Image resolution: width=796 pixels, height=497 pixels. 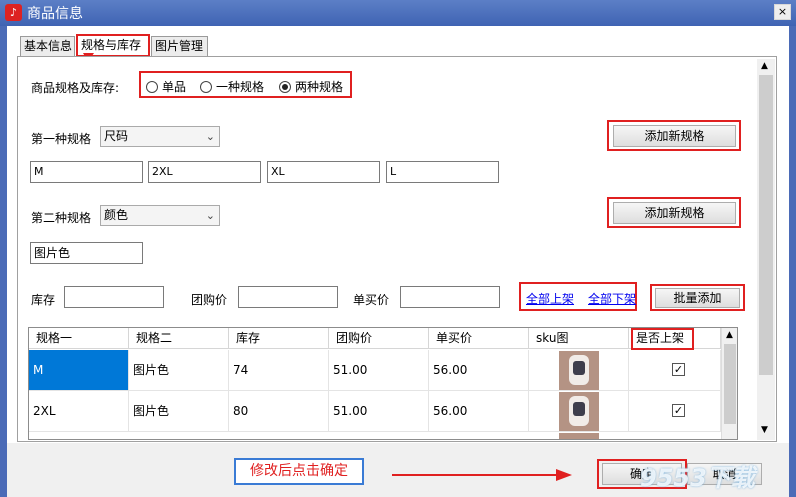 What do you see at coordinates (766, 225) in the screenshot?
I see `scrollbar-thumb` at bounding box center [766, 225].